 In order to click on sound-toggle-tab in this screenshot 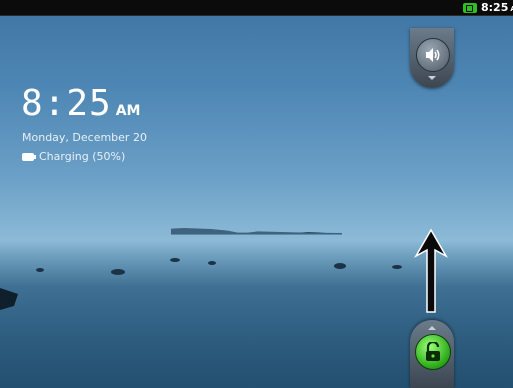, I will do `click(432, 58)`.